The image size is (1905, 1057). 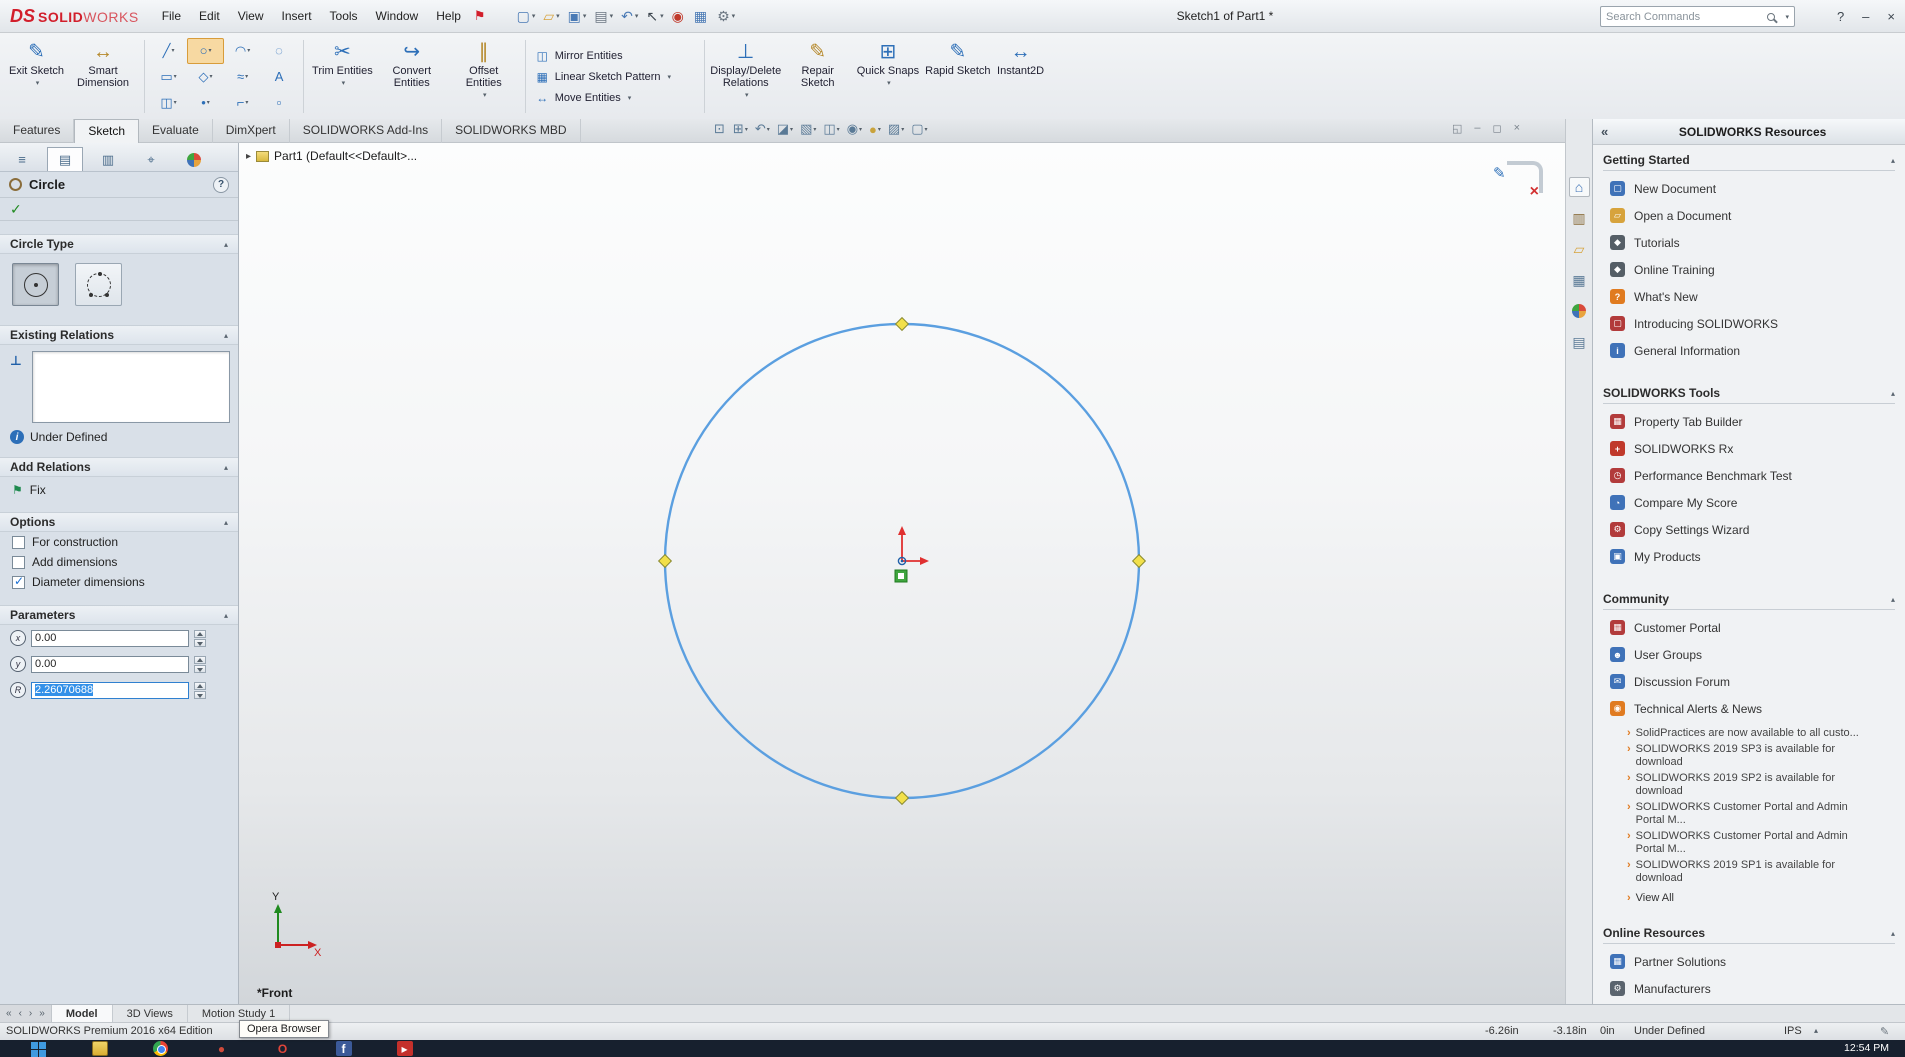 What do you see at coordinates (762, 129) in the screenshot?
I see `previous-view-icon: ↶ ▾` at bounding box center [762, 129].